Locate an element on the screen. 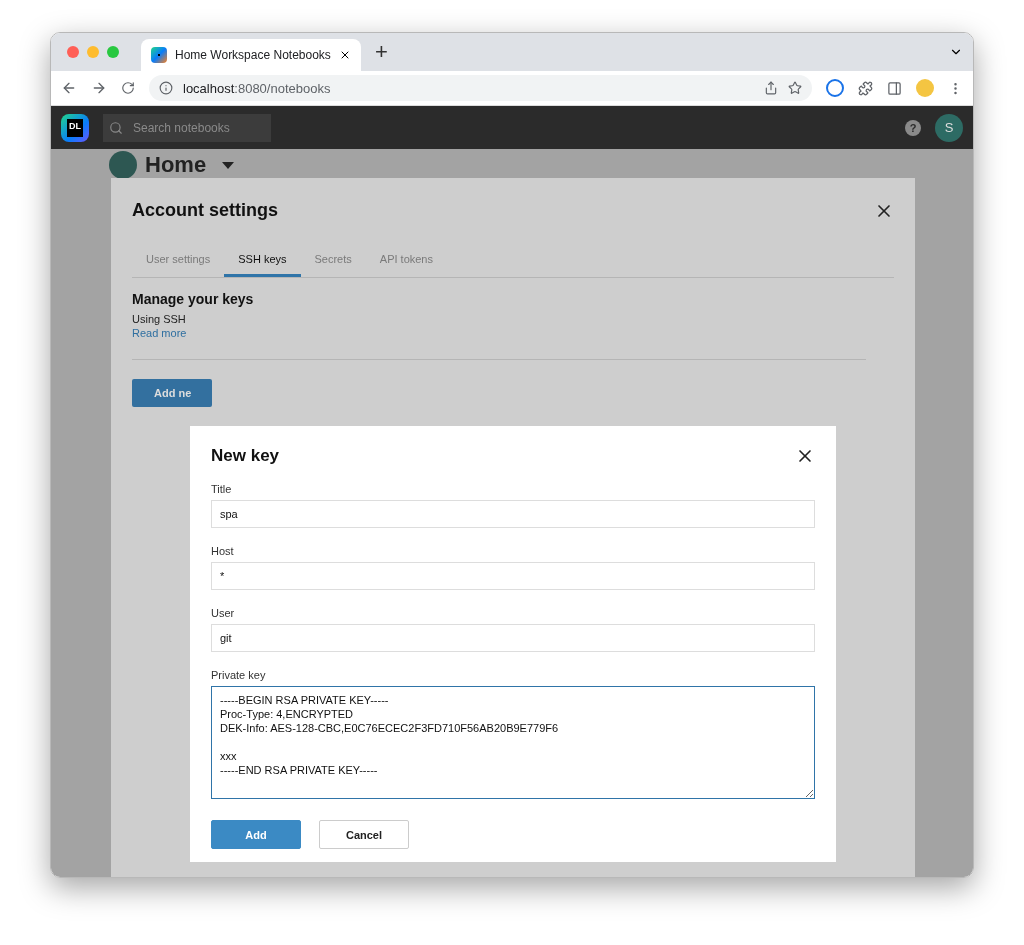 The image size is (1024, 945). text-field: * is located at coordinates (513, 576).